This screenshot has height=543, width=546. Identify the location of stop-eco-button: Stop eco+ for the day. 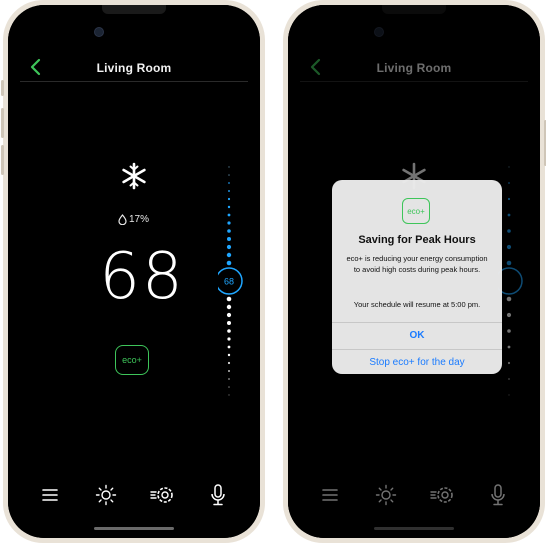
(417, 362).